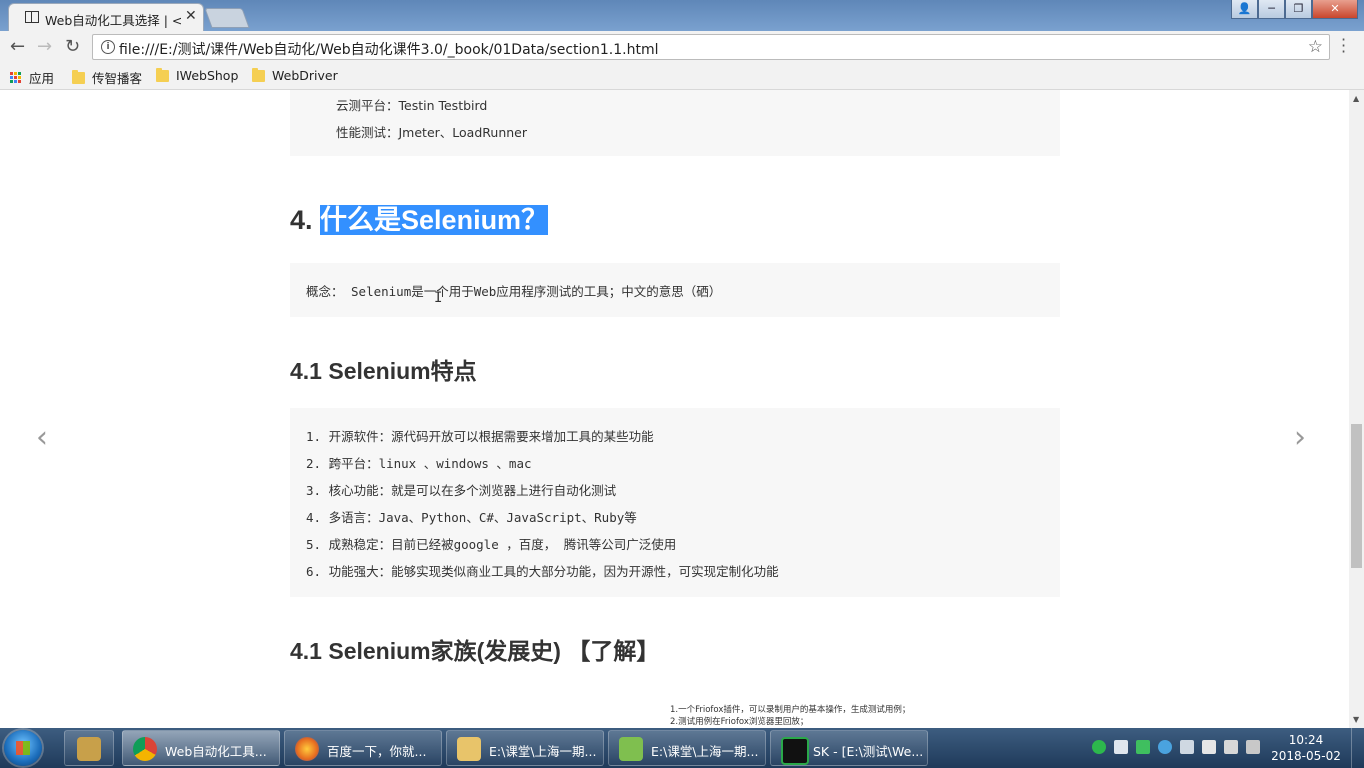 The image size is (1364, 768). Describe the element at coordinates (461, 490) in the screenshot. I see `feature-line: 3. 核心功能：就是可以在多个浏览器上进行自动化测试` at that location.